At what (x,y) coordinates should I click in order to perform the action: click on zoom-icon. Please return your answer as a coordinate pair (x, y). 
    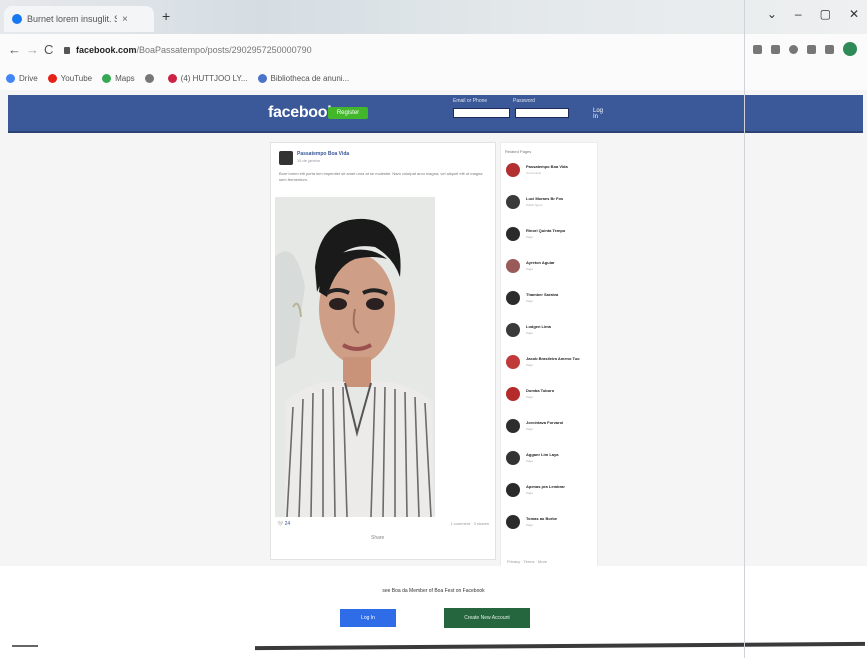
    Looking at the image, I should click on (757, 49).